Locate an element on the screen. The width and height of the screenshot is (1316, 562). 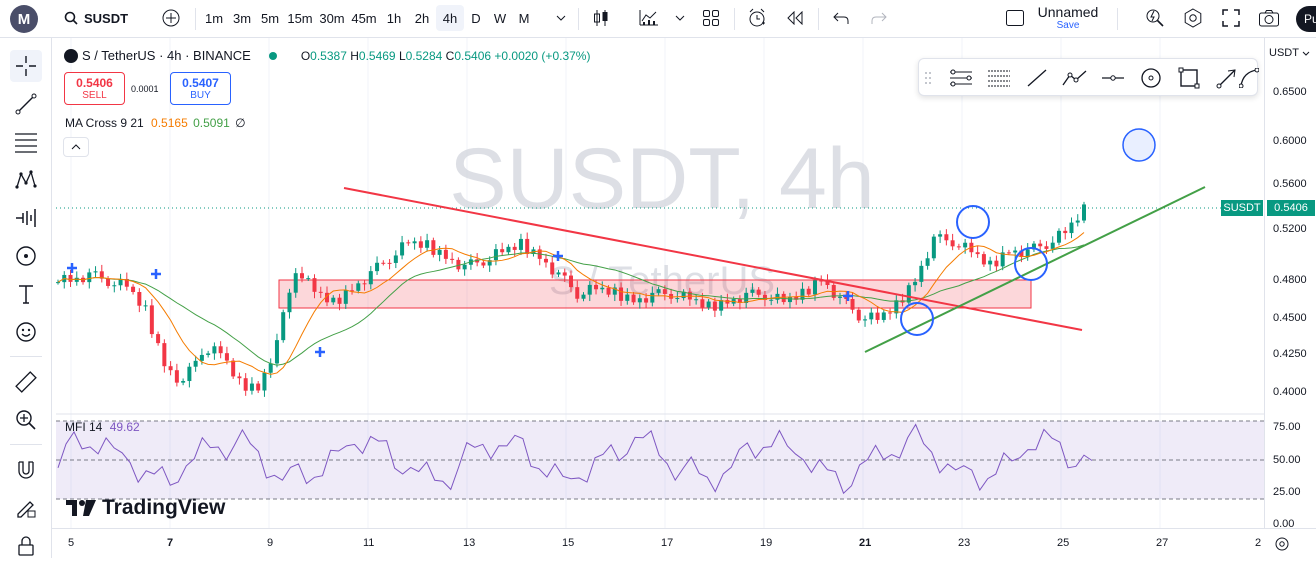
settings-button is located at coordinates (1193, 18).